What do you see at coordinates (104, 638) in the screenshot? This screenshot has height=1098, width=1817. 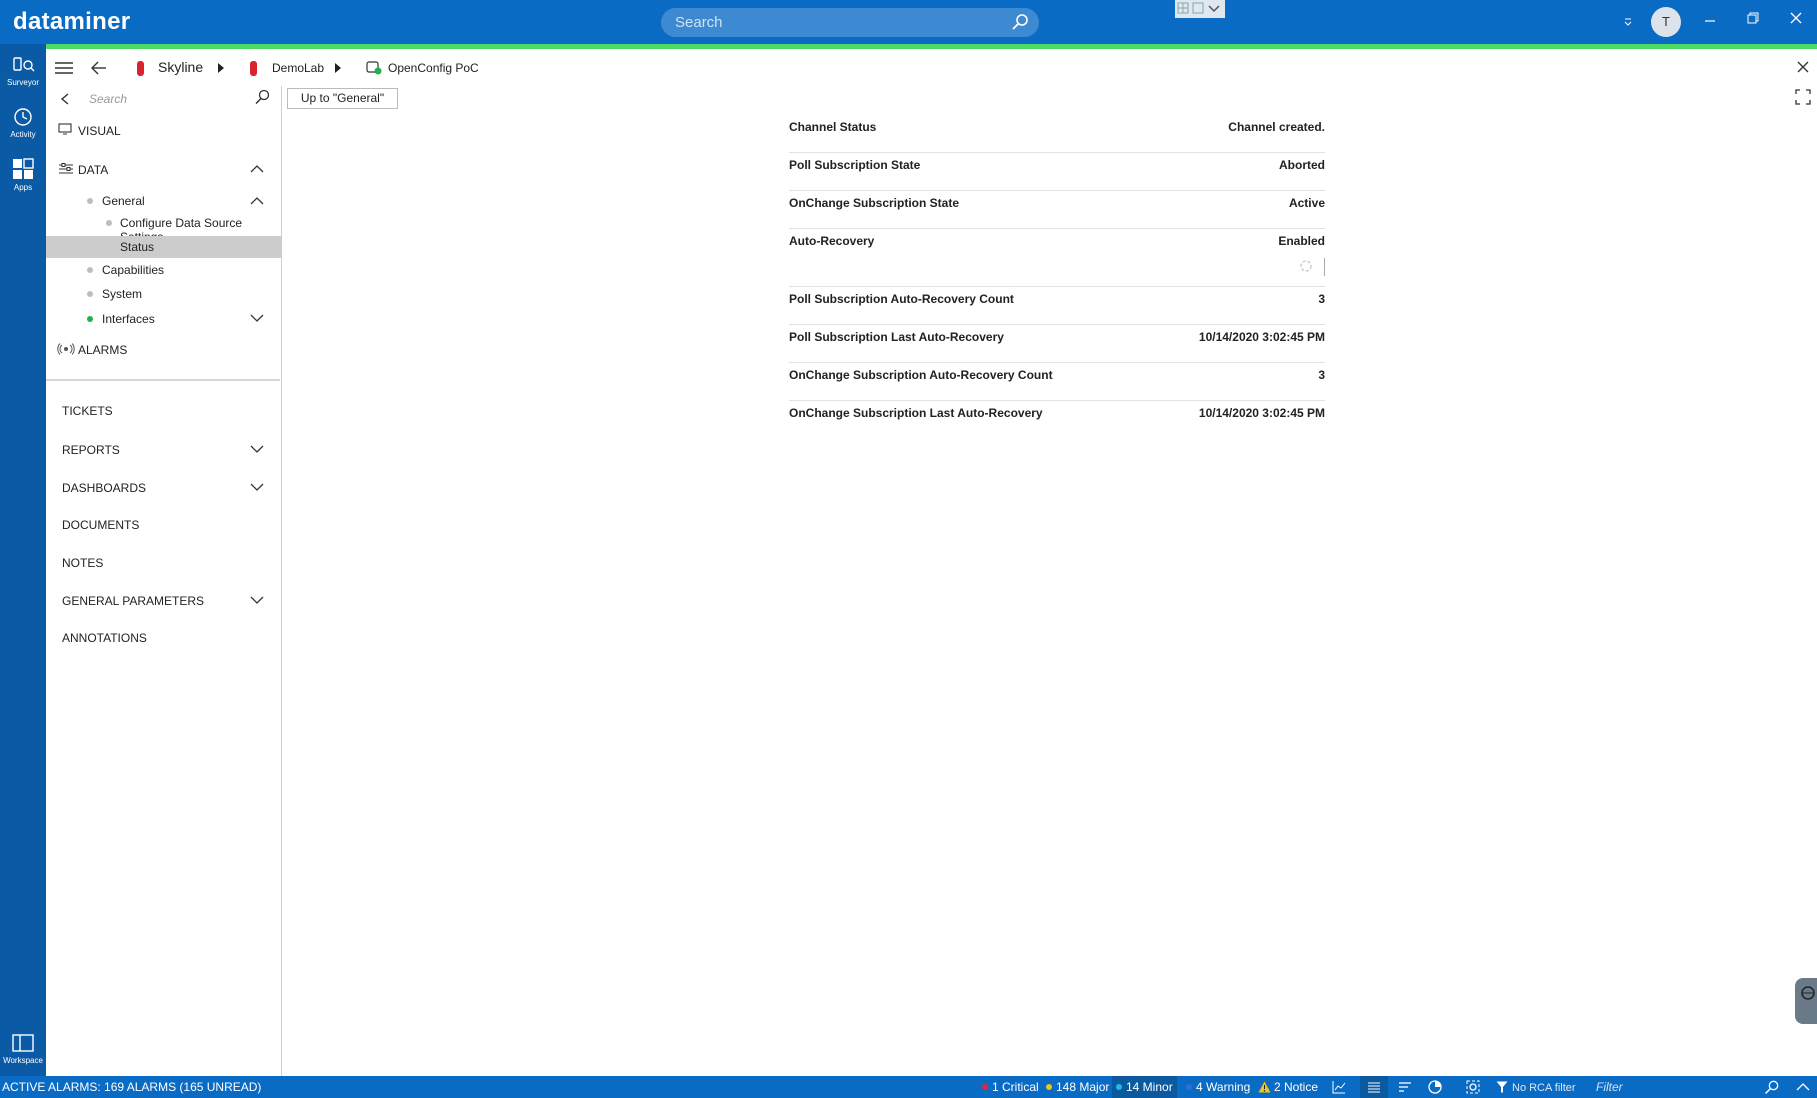 I see `sidebar-section-annotations: ANNOTATIONS` at bounding box center [104, 638].